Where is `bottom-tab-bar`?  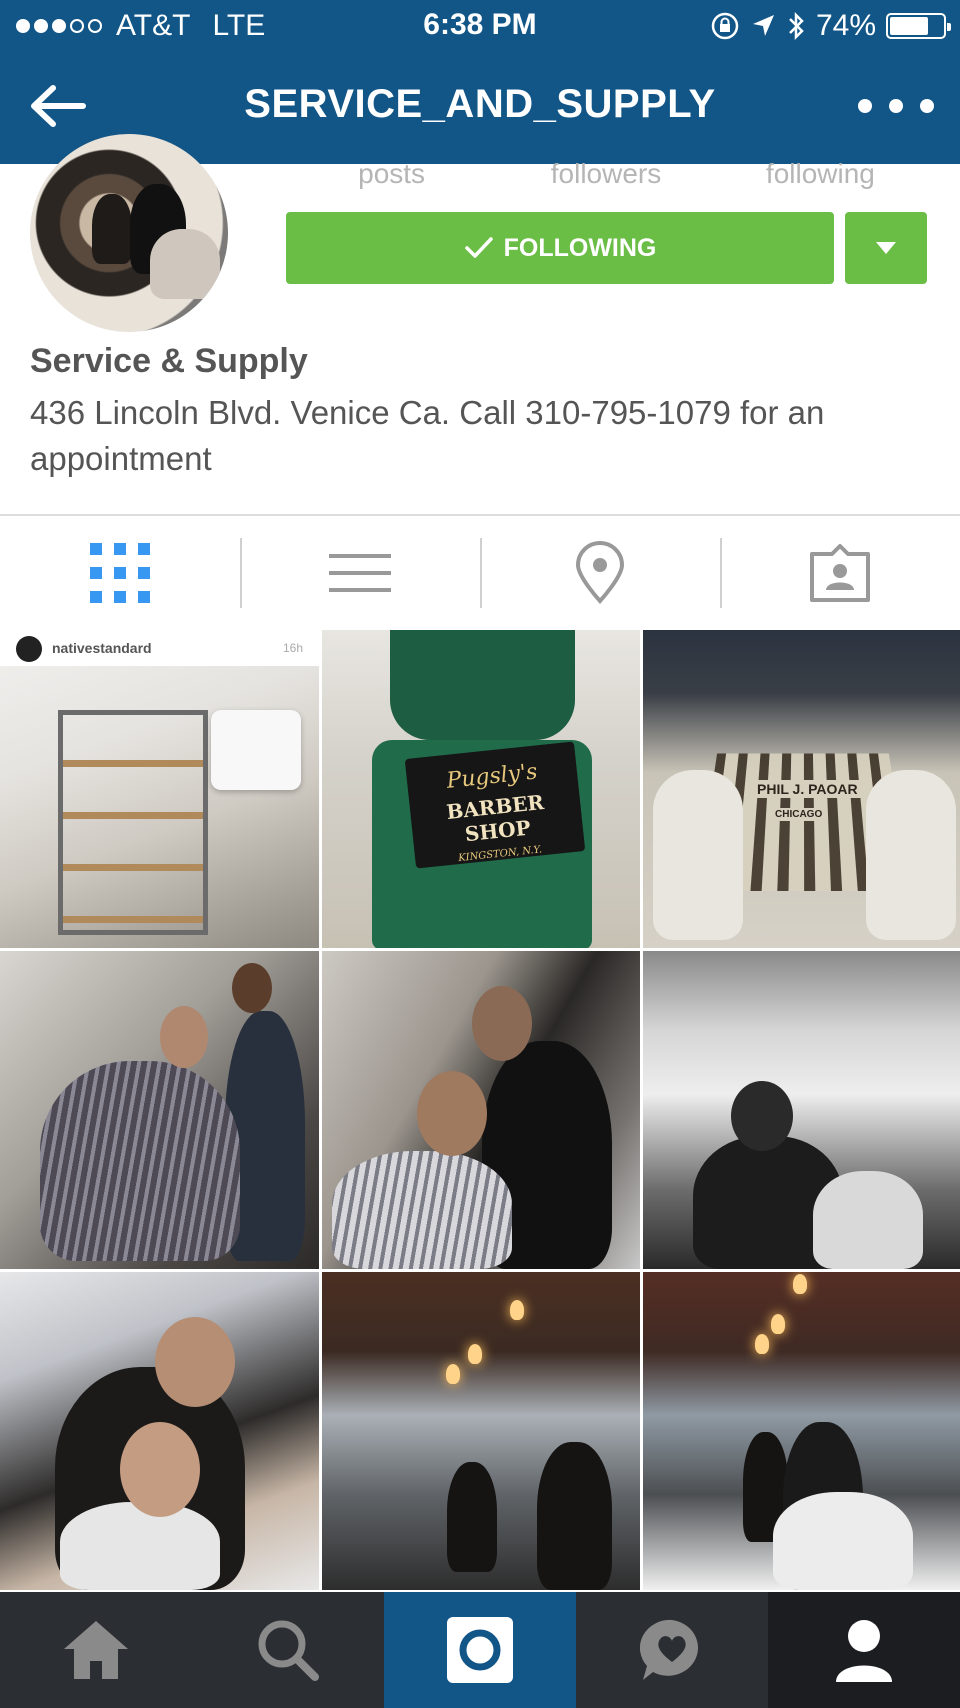
bottom-tab-bar is located at coordinates (480, 1650).